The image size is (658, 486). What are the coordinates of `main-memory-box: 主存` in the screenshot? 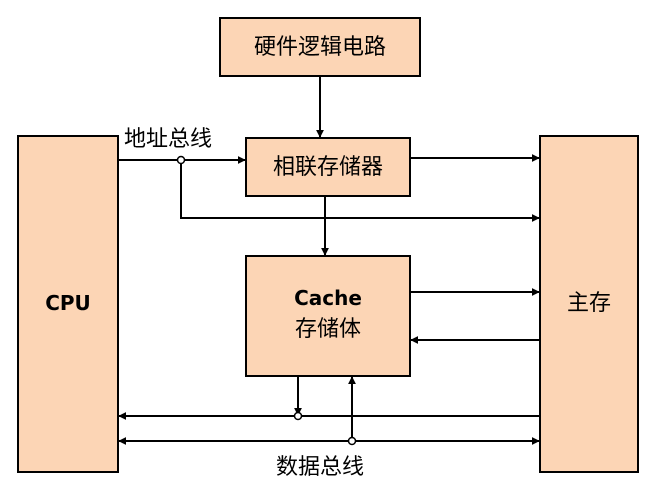 It's located at (589, 304).